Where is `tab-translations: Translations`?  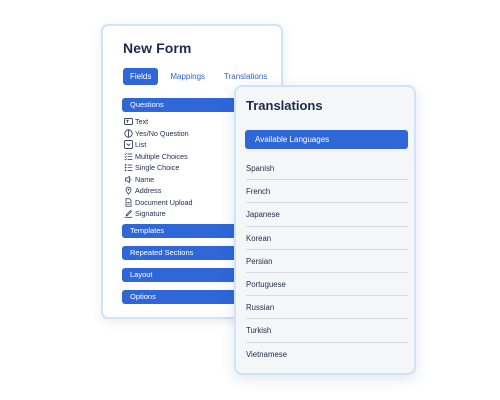 tab-translations: Translations is located at coordinates (245, 76).